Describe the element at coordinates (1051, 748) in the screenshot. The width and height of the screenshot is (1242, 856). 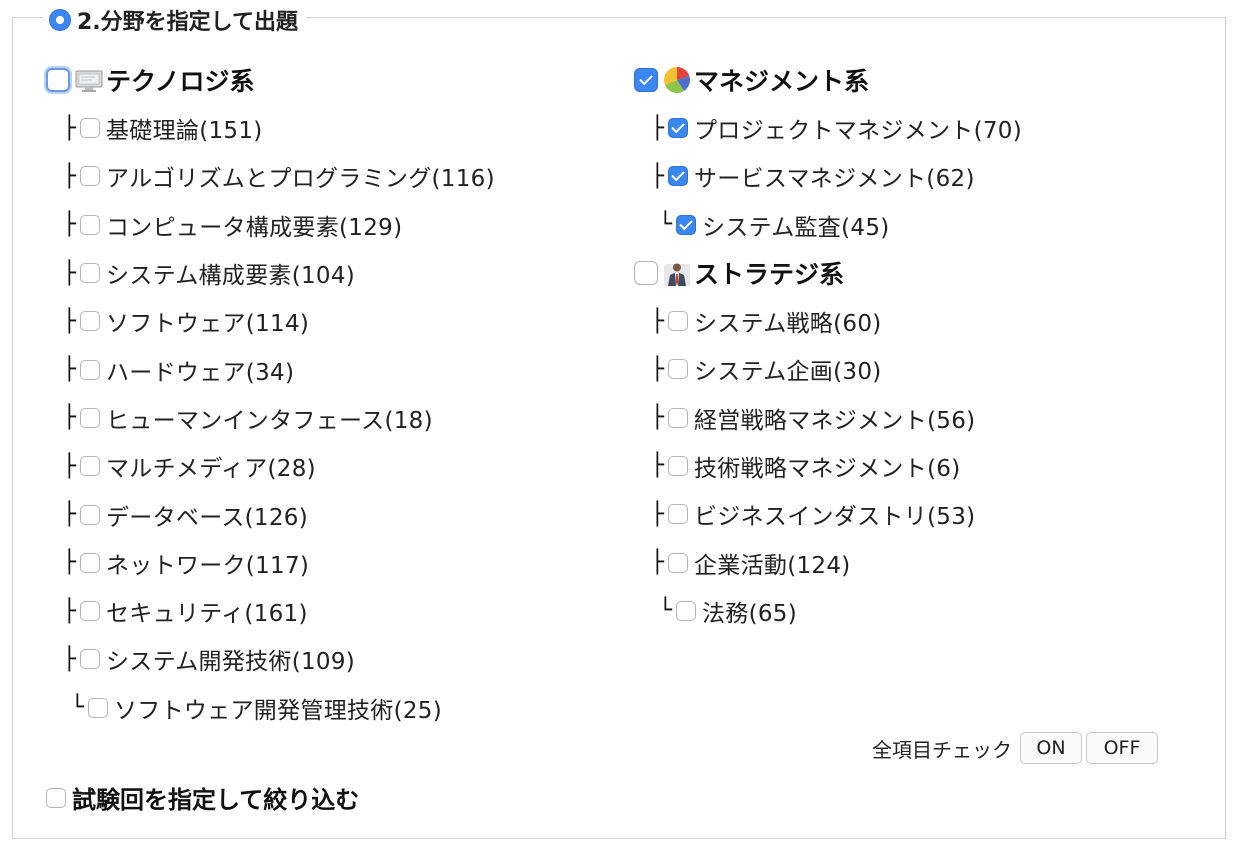
I see `check-all-on-button: ON` at that location.